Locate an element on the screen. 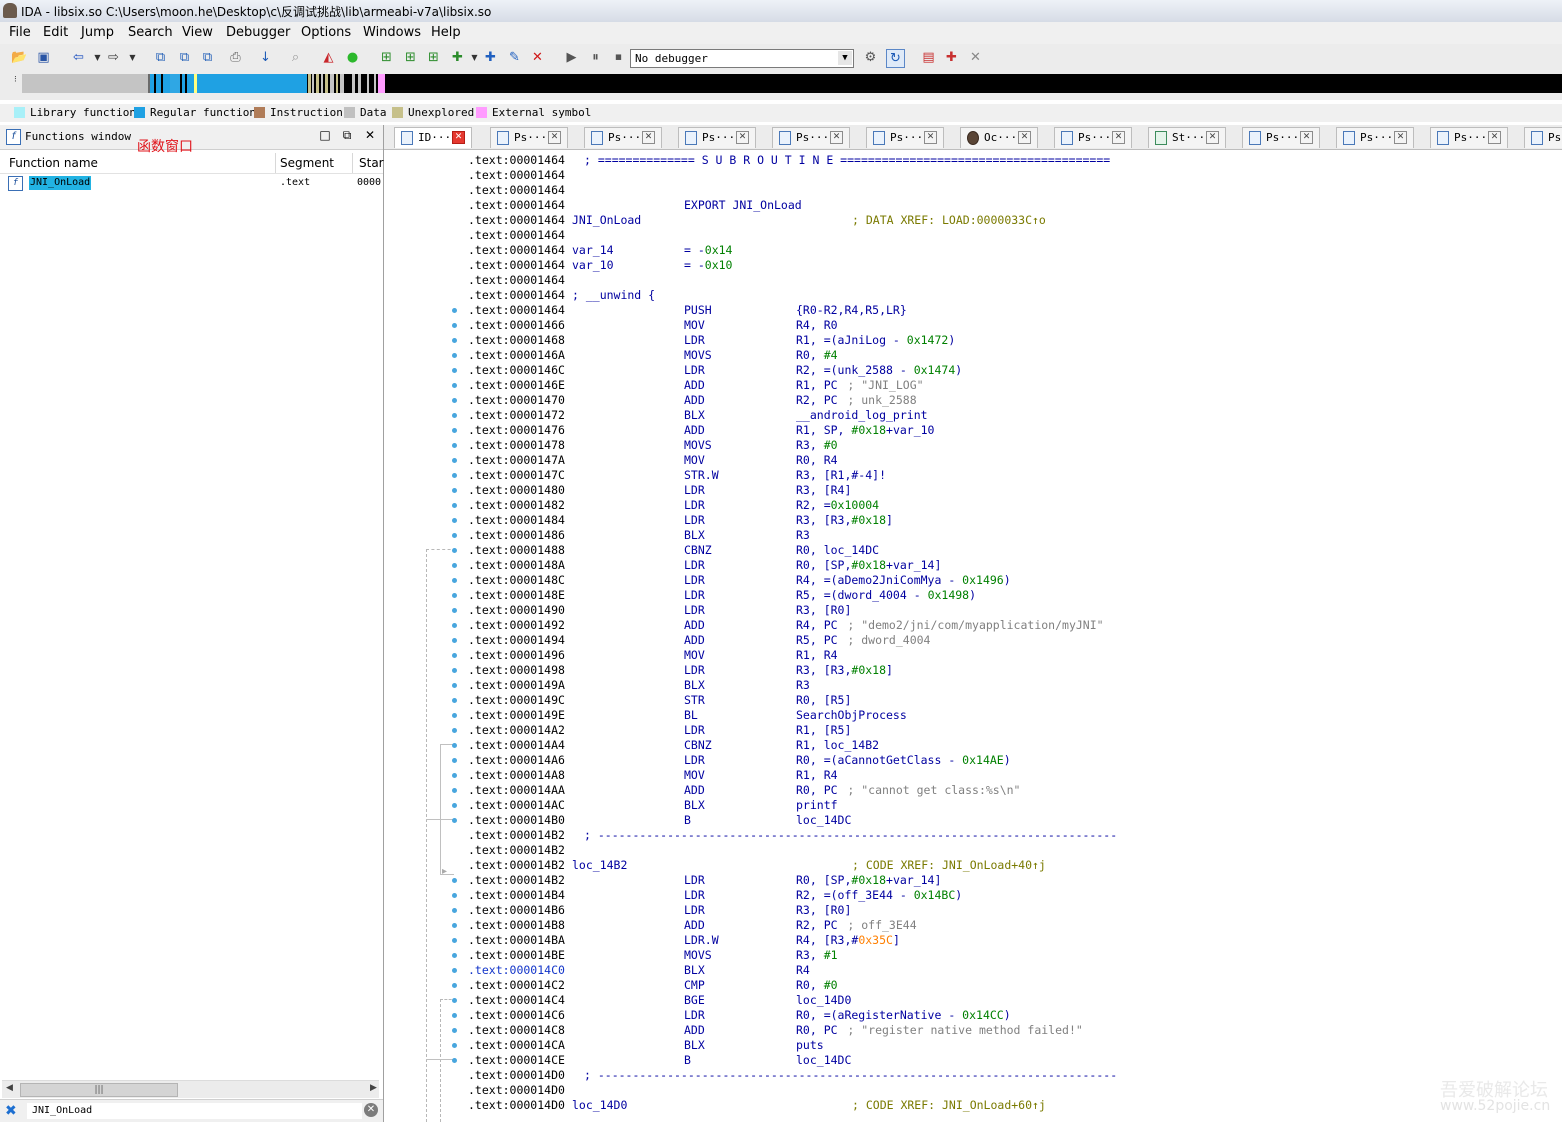  start-debug-icon: ▶ is located at coordinates (571, 57).